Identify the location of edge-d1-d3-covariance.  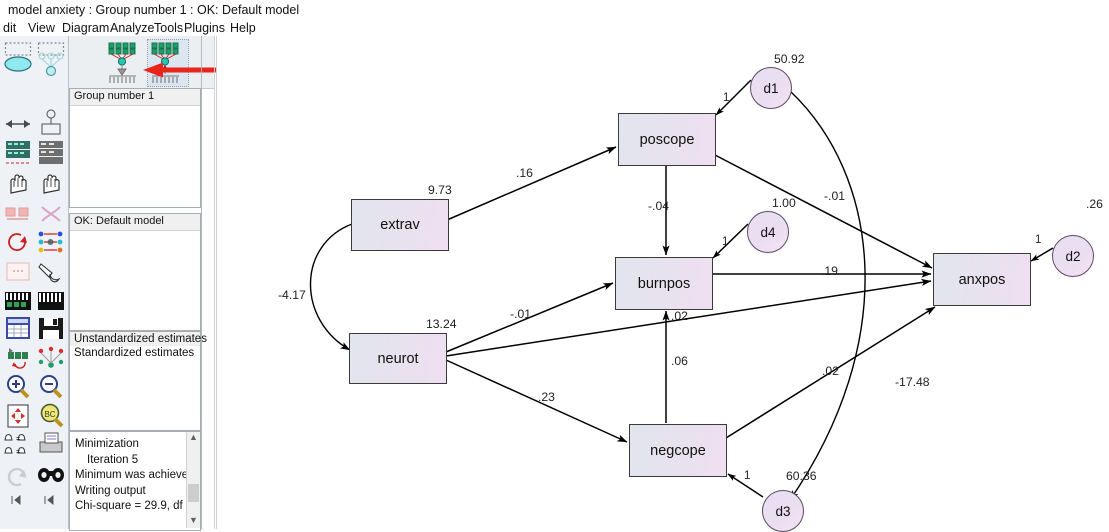
(822, 290).